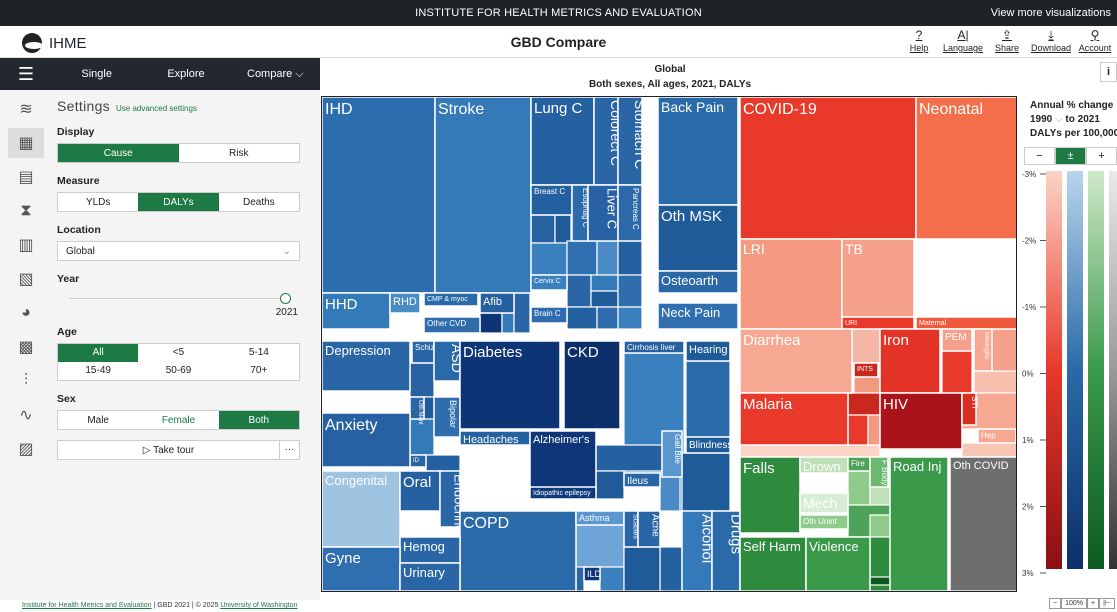 The image size is (1117, 612). Describe the element at coordinates (698, 151) in the screenshot. I see `treemap-cell-back-pain: Back Pain` at that location.